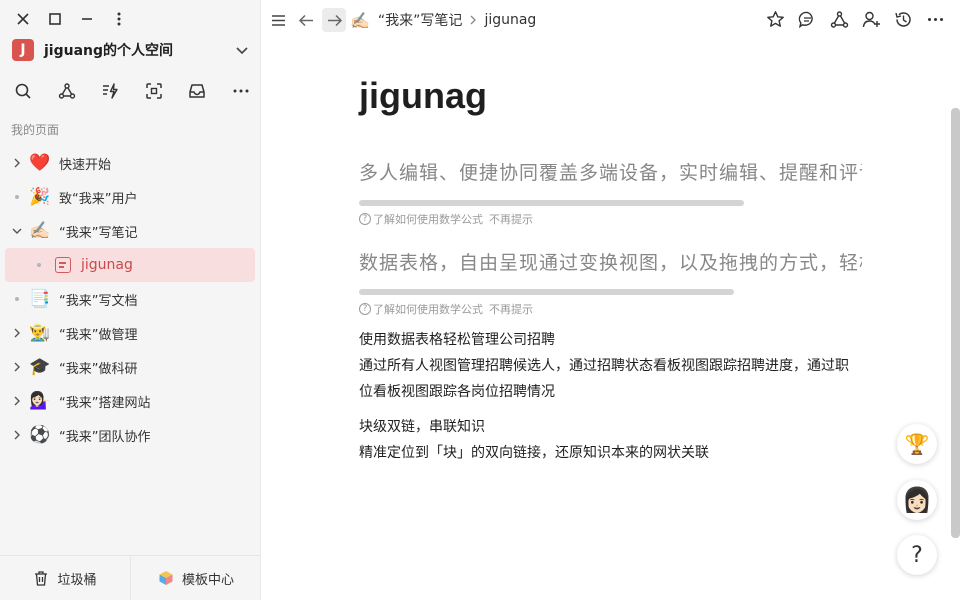 The height and width of the screenshot is (600, 960). I want to click on party-popper-icon: 🎉, so click(40, 197).